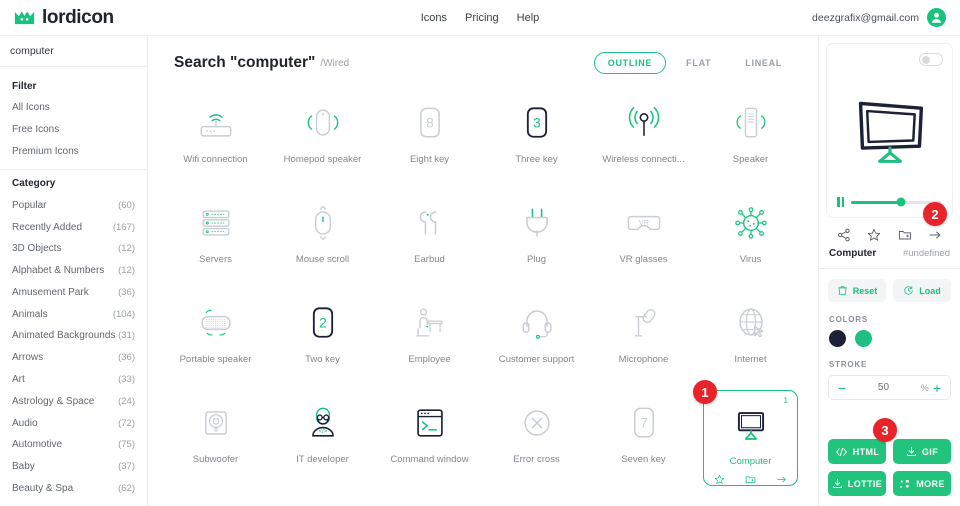  What do you see at coordinates (126, 488) in the screenshot?
I see `sidebar-item-count: (62)` at bounding box center [126, 488].